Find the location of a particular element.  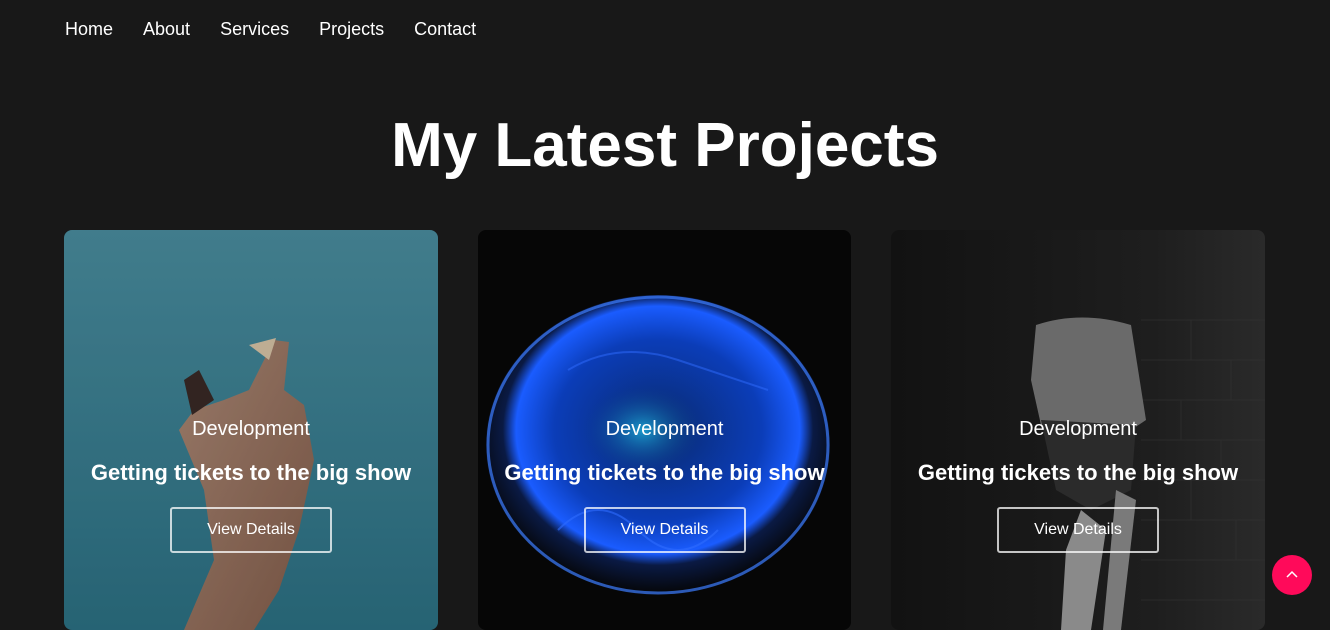

scroll-to-top-button is located at coordinates (1292, 575).